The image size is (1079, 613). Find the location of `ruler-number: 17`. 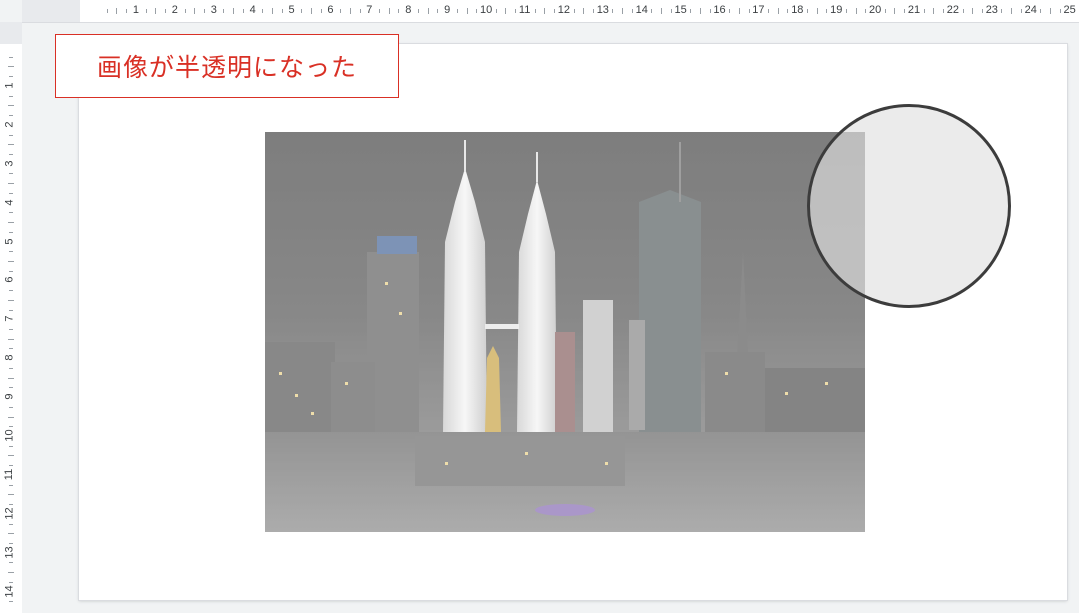

ruler-number: 17 is located at coordinates (758, 10).